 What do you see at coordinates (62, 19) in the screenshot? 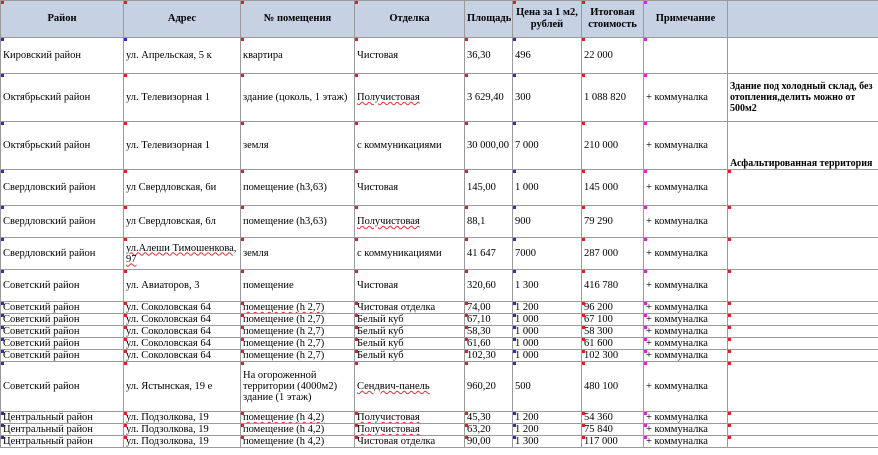
I see `header-district: Район` at bounding box center [62, 19].